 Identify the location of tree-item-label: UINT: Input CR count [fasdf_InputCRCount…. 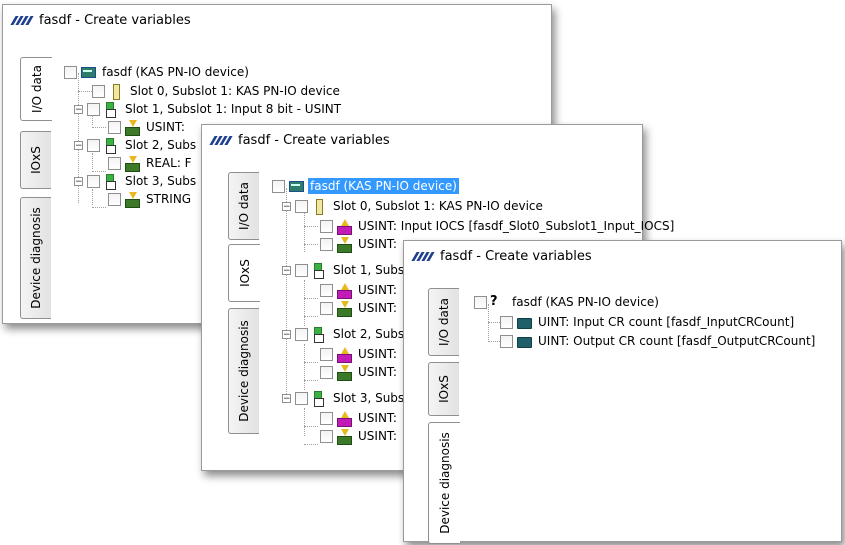
(666, 322).